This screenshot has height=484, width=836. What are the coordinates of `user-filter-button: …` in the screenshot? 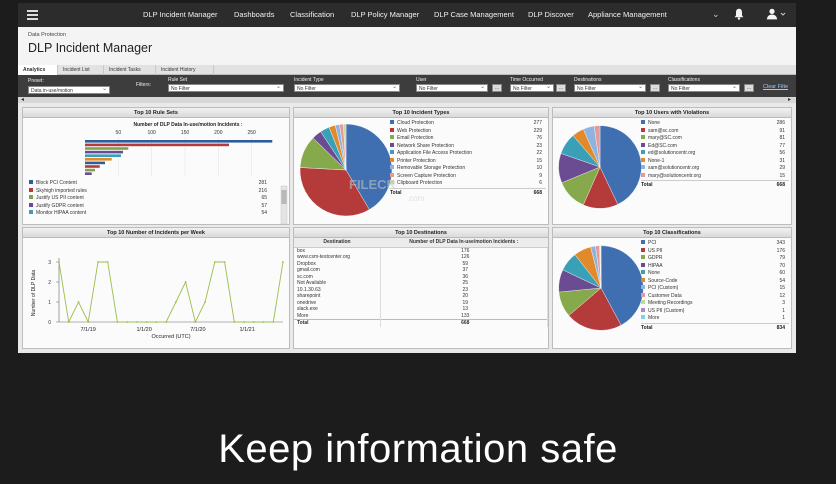 It's located at (497, 88).